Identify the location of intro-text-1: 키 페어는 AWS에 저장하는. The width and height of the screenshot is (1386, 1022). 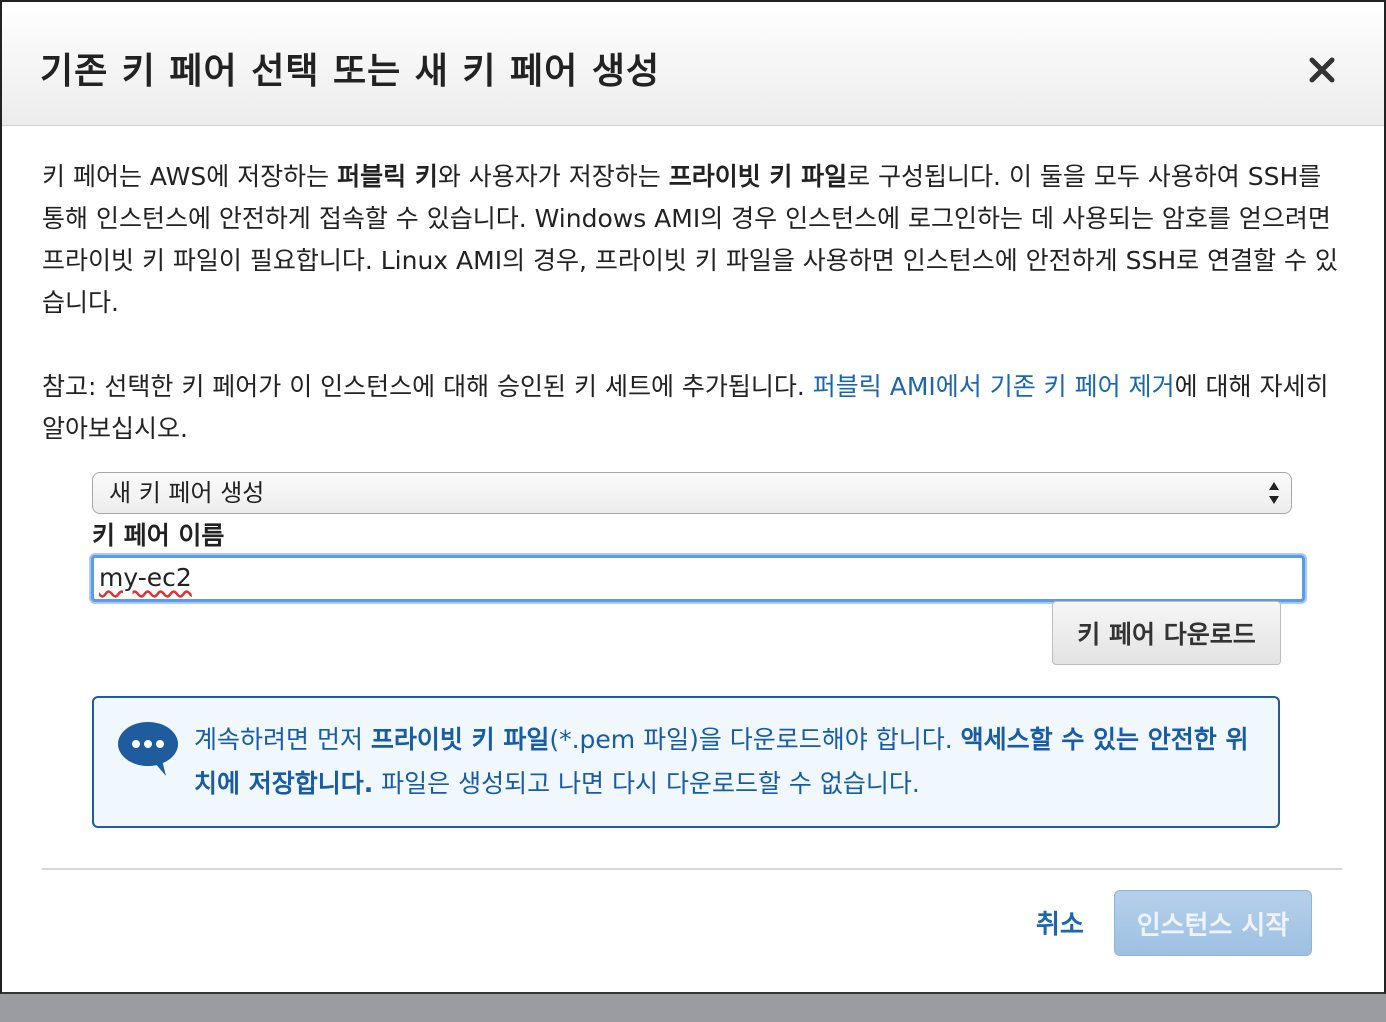
(190, 176).